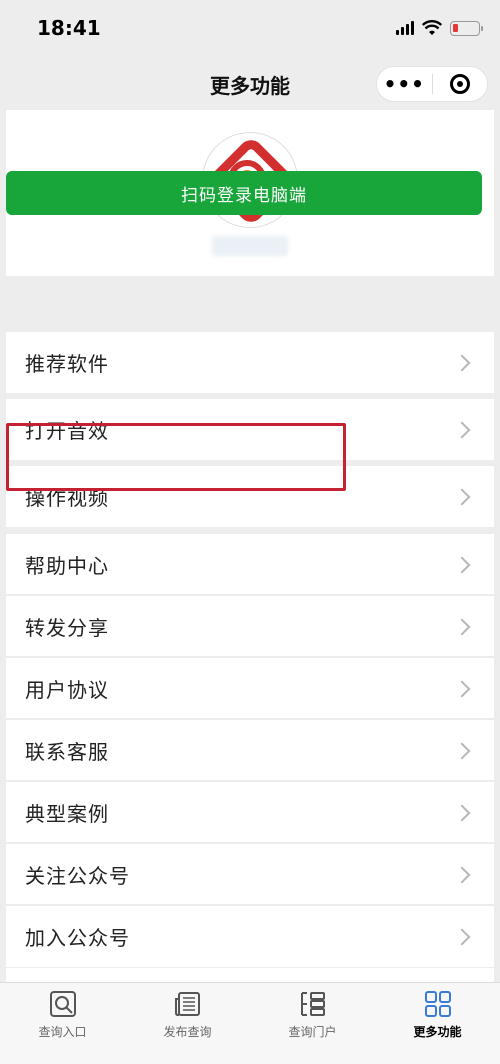 The image size is (500, 1064). I want to click on menu-item-recommended-software: 推荐软件, so click(250, 362).